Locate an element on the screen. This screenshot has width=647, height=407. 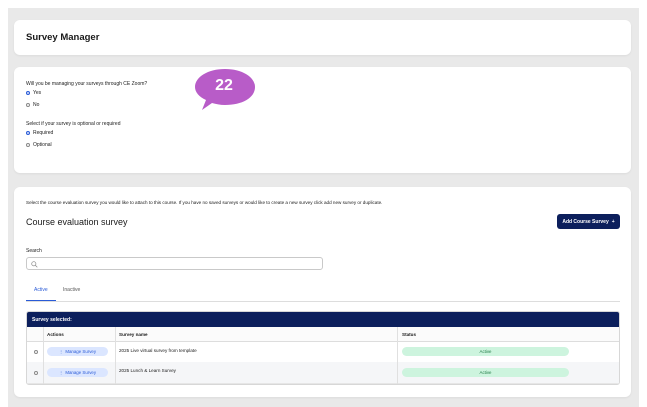
plus-icon: + is located at coordinates (613, 221).